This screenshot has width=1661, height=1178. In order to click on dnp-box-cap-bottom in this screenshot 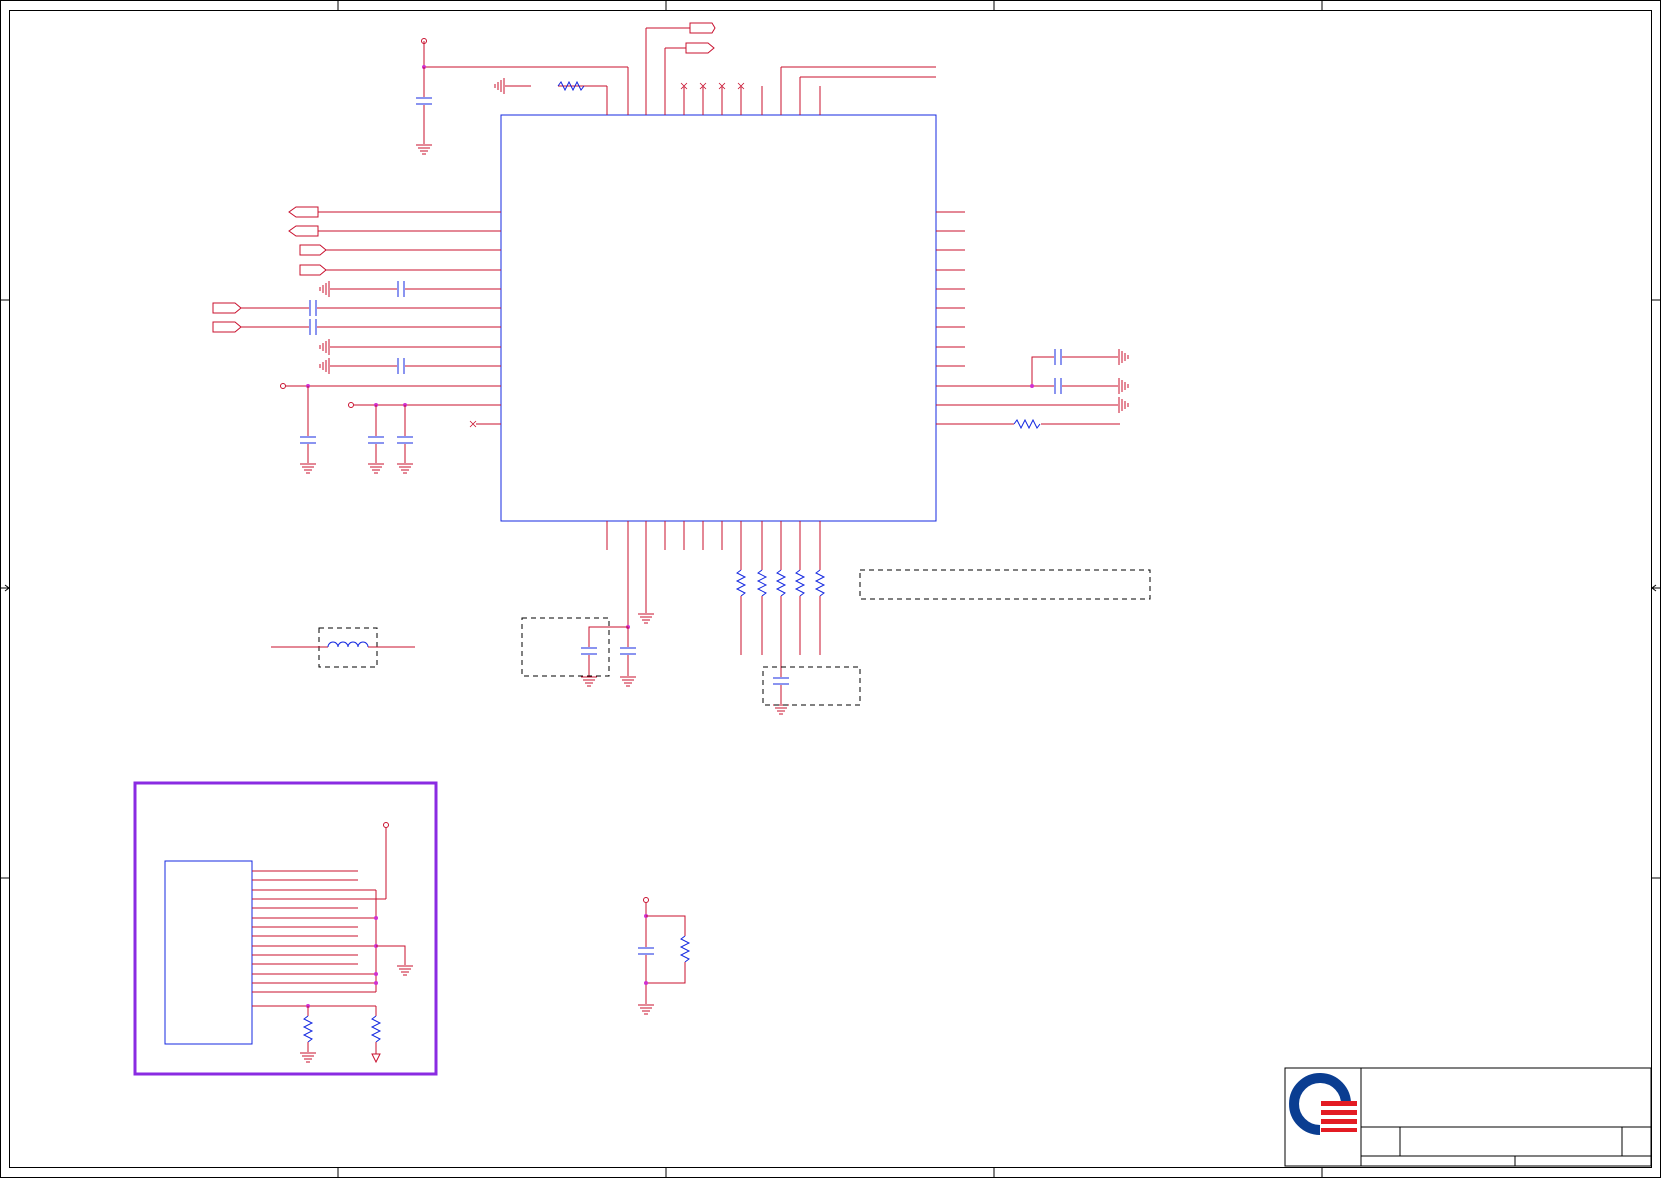, I will do `click(811, 686)`.